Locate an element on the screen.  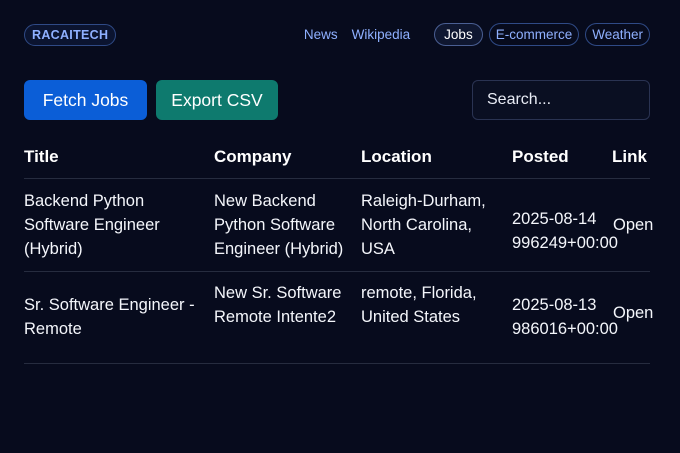
column-header-link: Link is located at coordinates (629, 157).